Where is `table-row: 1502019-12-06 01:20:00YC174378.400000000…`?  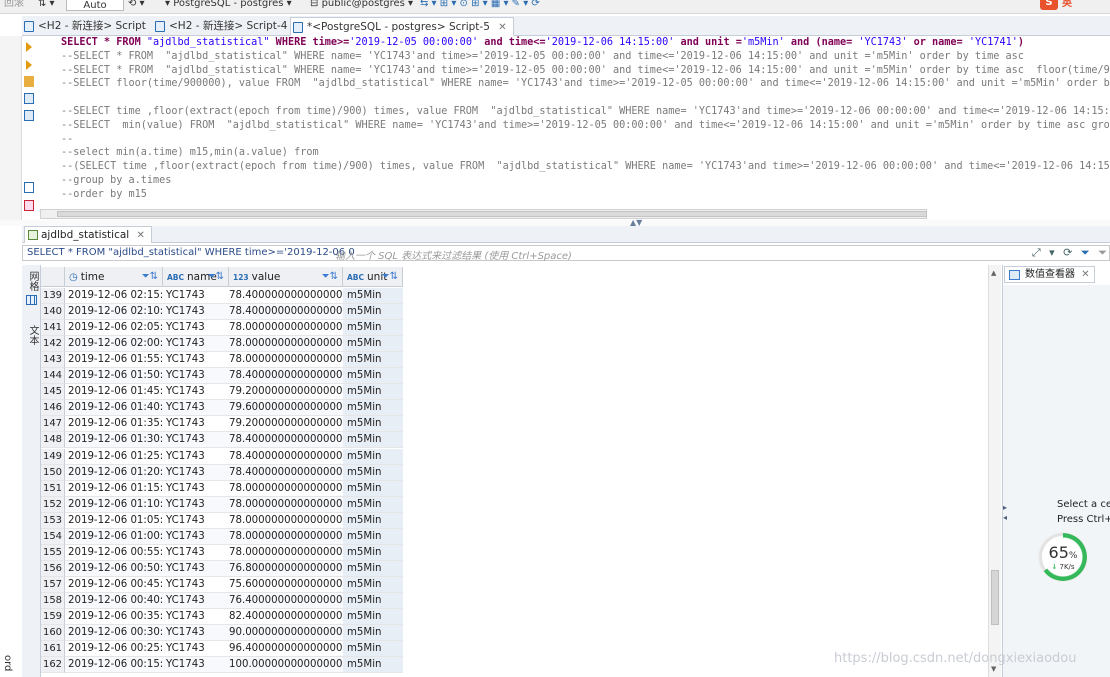 table-row: 1502019-12-06 01:20:00YC174378.400000000… is located at coordinates (222, 472).